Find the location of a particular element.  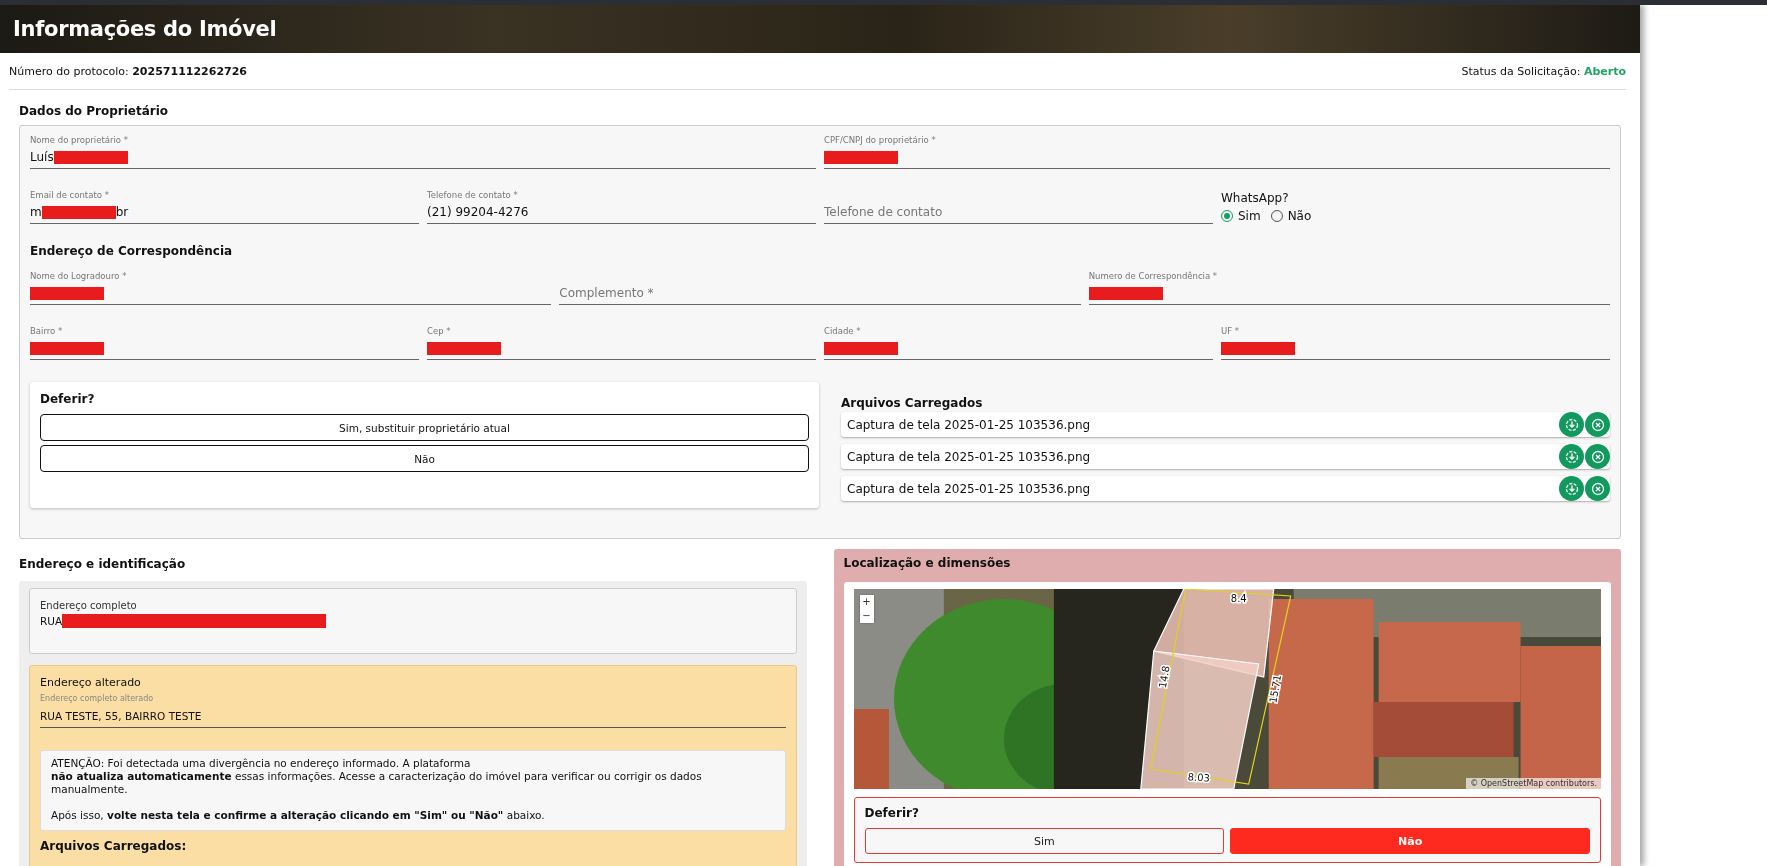

text-field: m br is located at coordinates (224, 212).